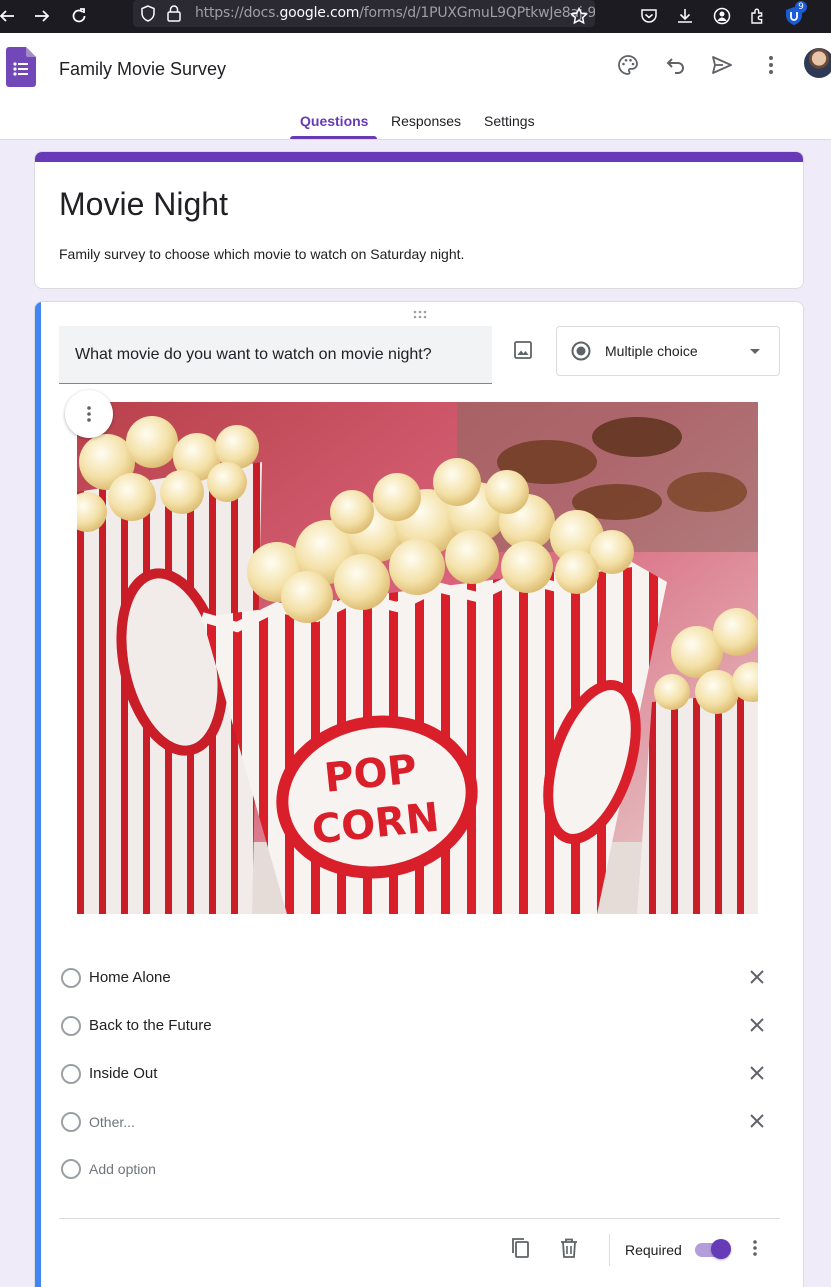 This screenshot has height=1287, width=831. Describe the element at coordinates (817, 63) in the screenshot. I see `user-avatar` at that location.